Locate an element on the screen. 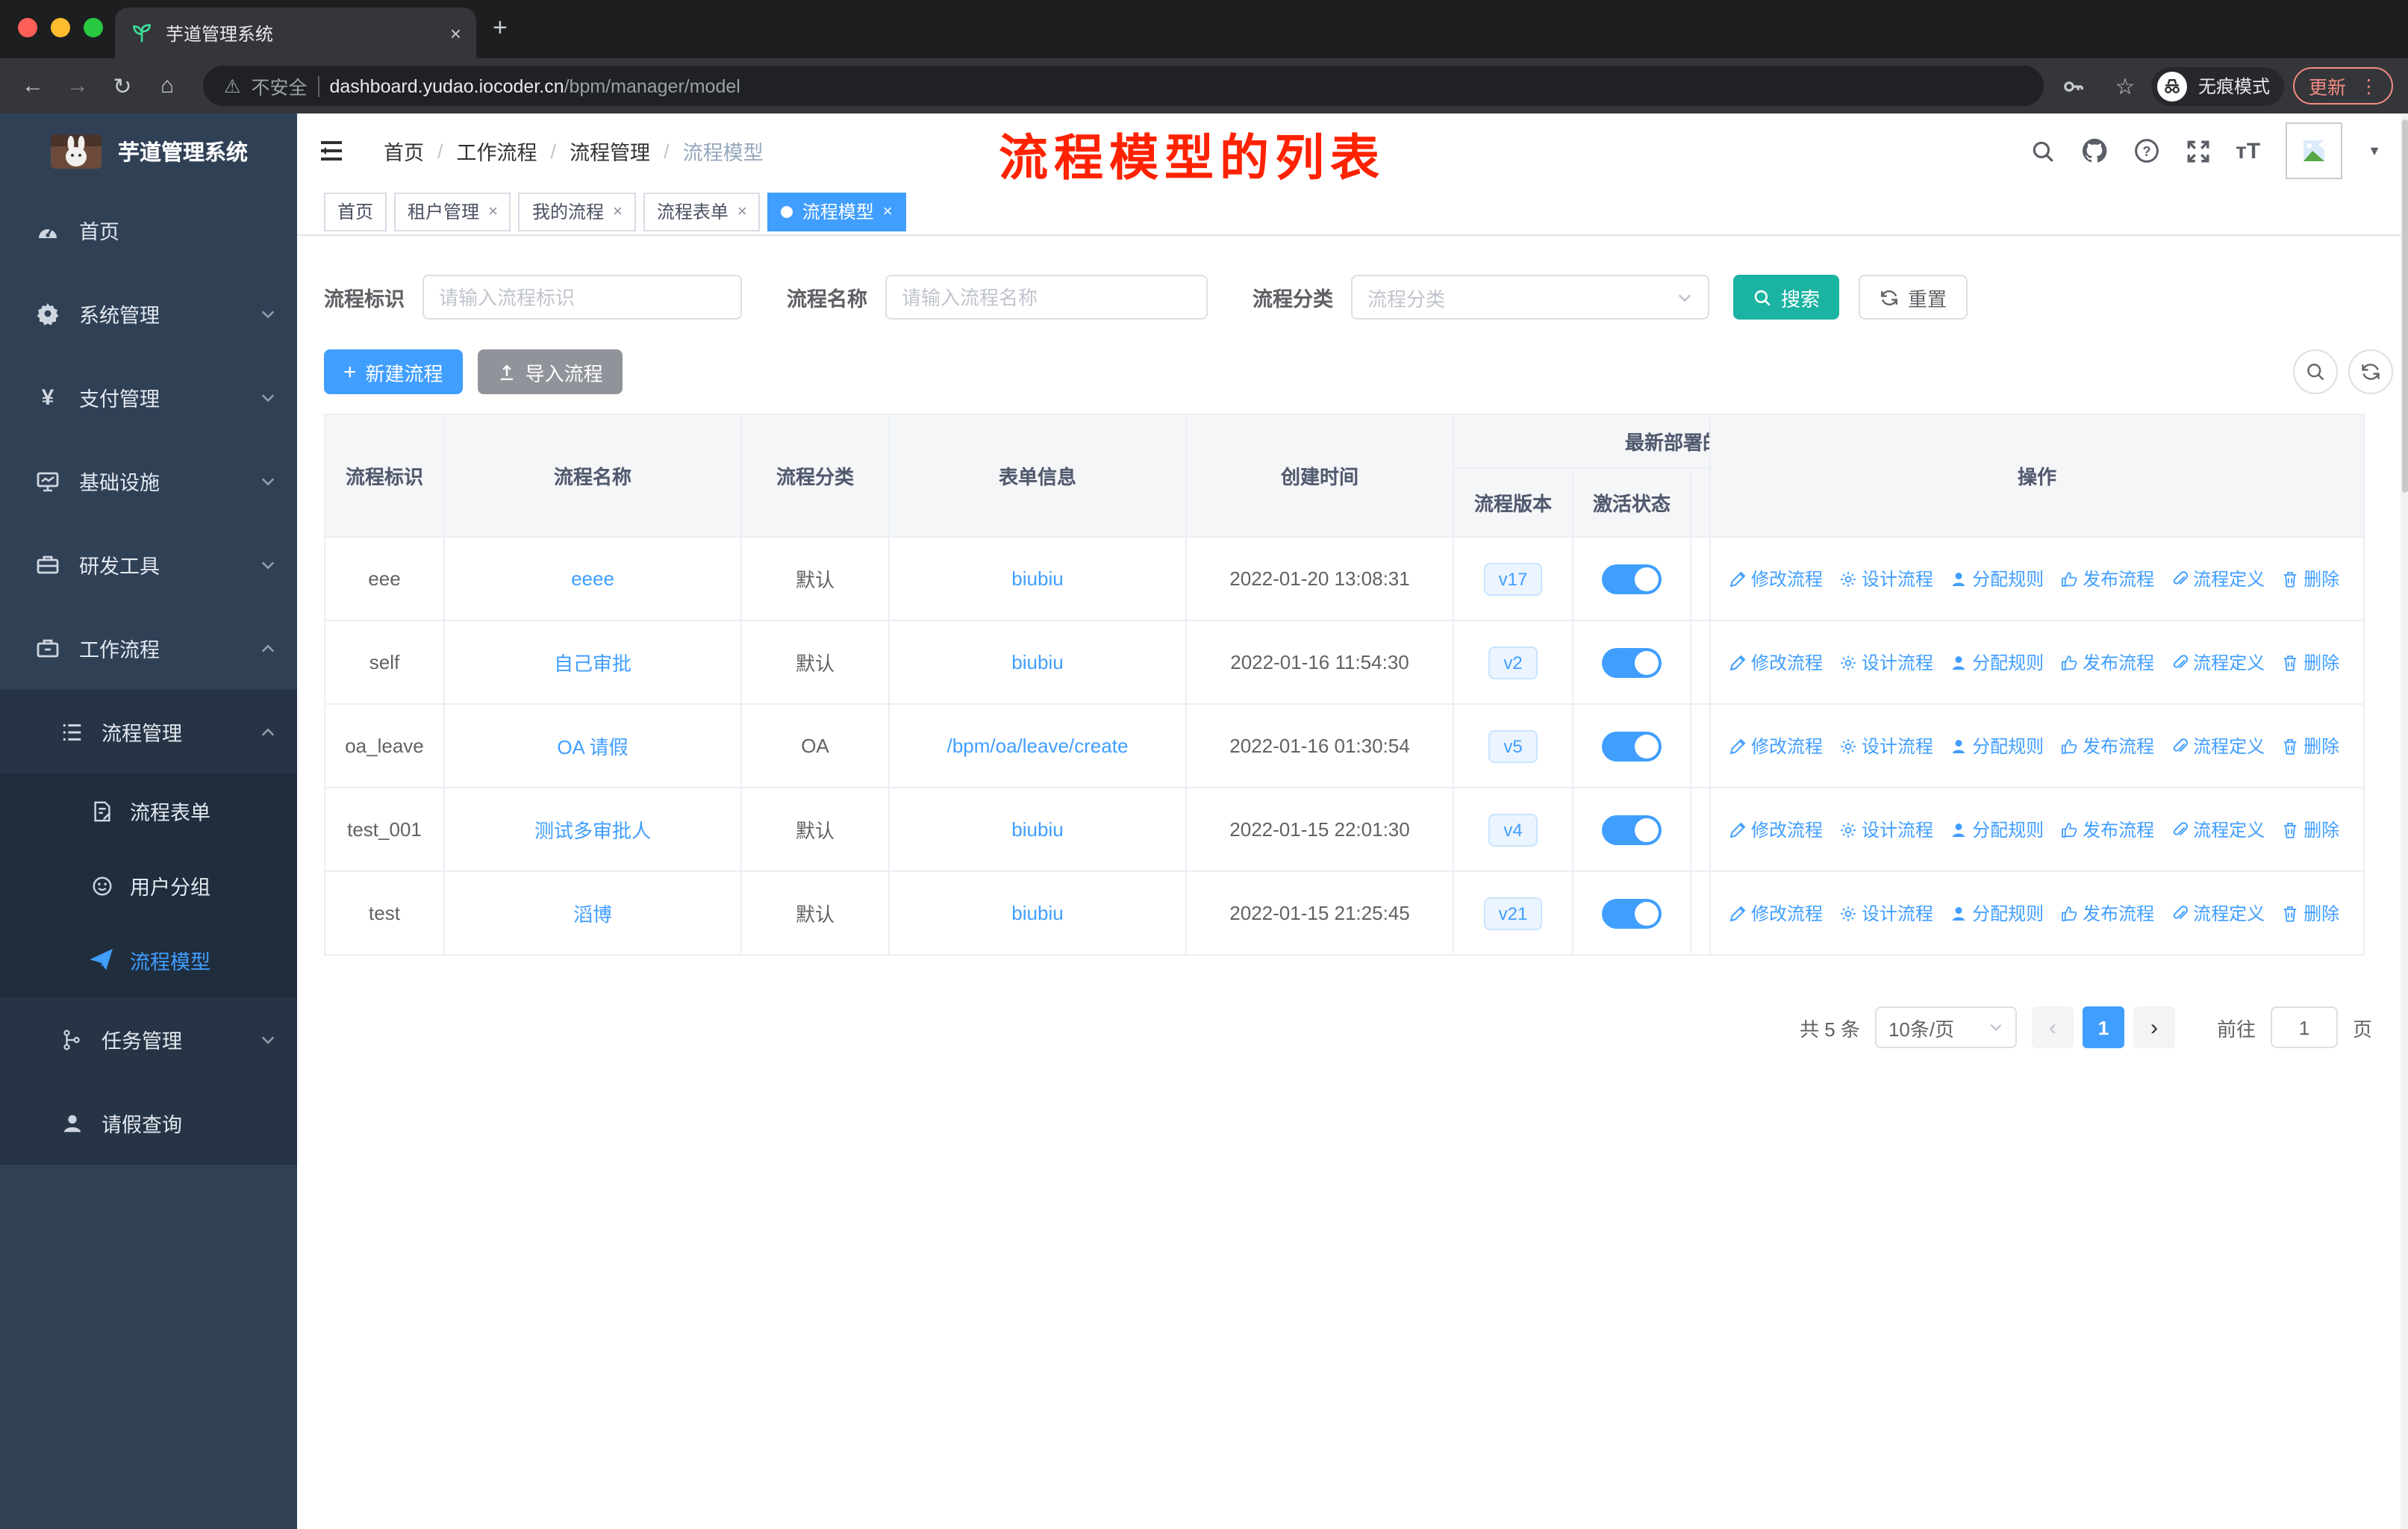 The width and height of the screenshot is (2408, 1529). avatar is located at coordinates (2314, 150).